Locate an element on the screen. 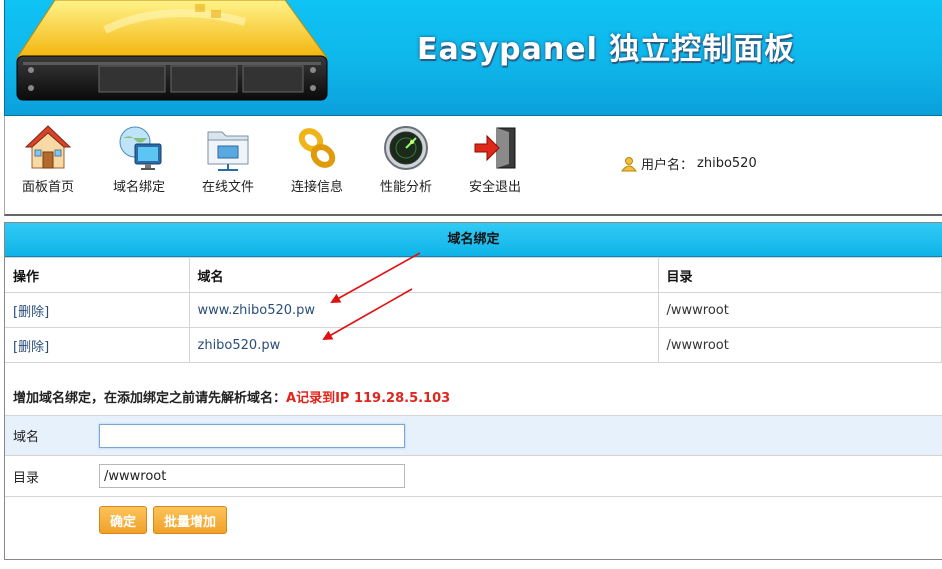  add-binding-notice-text: 增加域名绑定，在添加绑定之前请先解析域名： is located at coordinates (150, 398).